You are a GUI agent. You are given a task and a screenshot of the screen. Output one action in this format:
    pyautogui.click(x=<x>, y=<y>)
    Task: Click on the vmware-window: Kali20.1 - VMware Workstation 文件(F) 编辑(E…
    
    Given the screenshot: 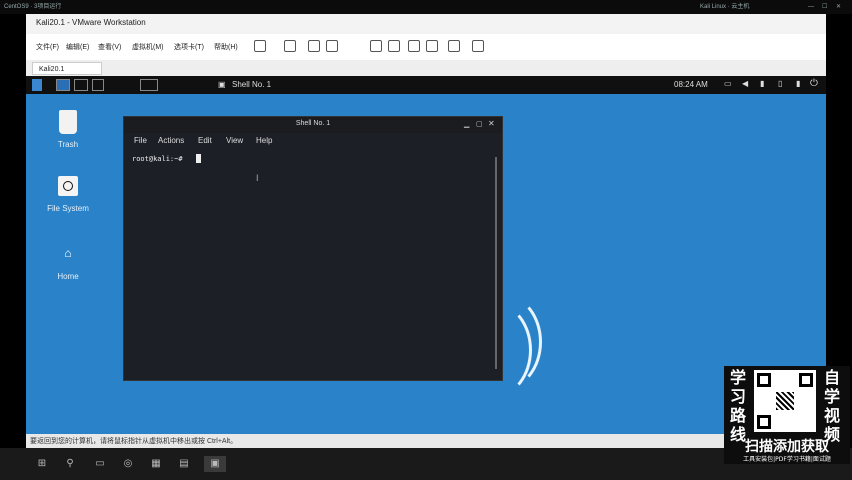 What is the action you would take?
    pyautogui.click(x=426, y=45)
    